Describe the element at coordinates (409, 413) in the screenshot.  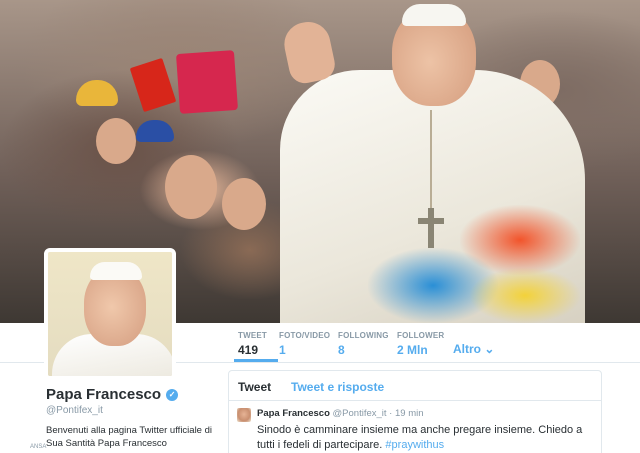
I see `tweet-time: 19 min` at that location.